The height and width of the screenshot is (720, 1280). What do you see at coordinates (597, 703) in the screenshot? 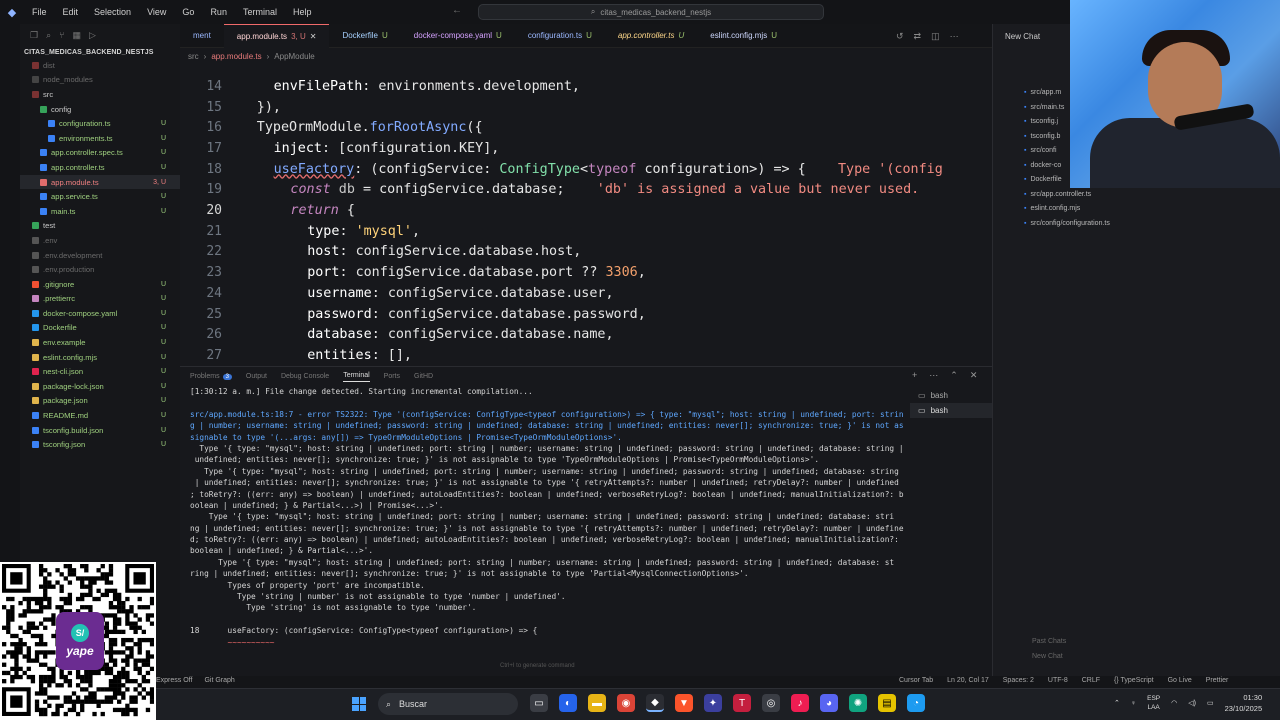
I see `file-explorer-icon: ▬` at bounding box center [597, 703].